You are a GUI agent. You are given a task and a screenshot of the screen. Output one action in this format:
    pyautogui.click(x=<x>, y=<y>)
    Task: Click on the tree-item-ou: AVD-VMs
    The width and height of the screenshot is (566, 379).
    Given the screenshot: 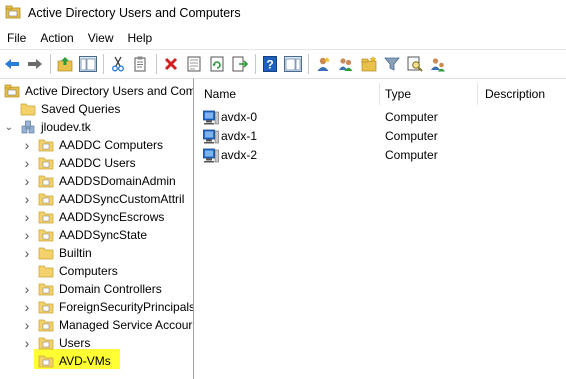 What is the action you would take?
    pyautogui.click(x=66, y=361)
    